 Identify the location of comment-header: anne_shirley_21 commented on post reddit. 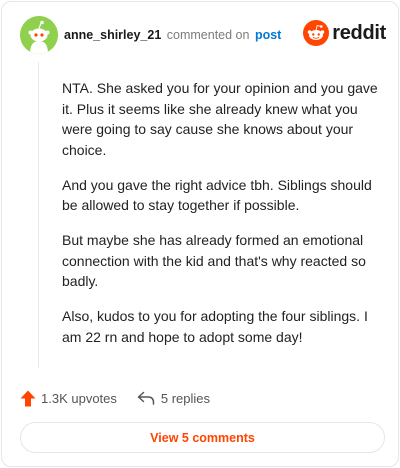
(203, 36).